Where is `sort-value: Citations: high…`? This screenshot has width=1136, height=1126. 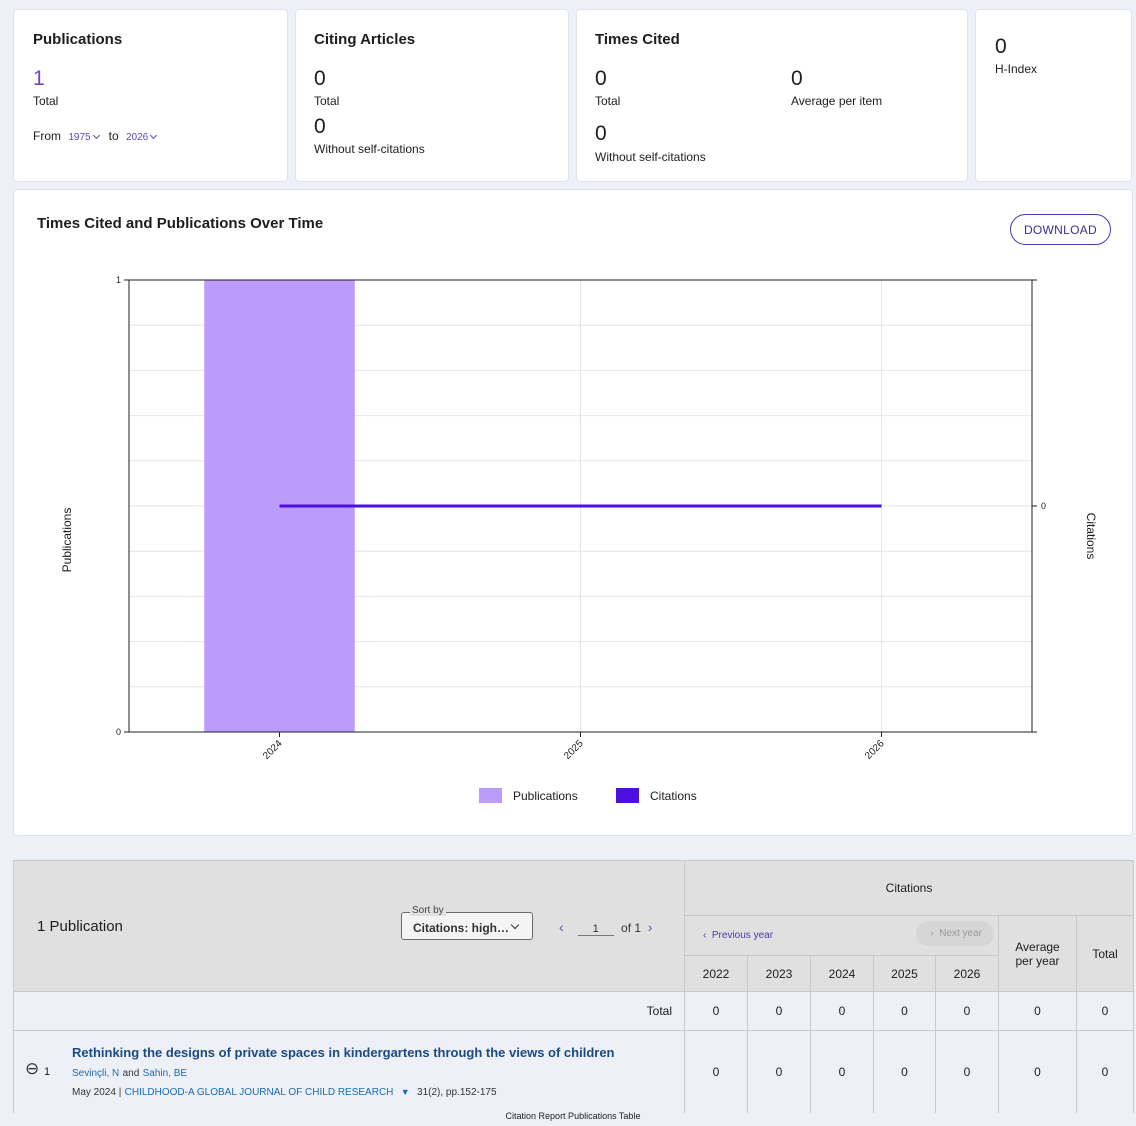 sort-value: Citations: high… is located at coordinates (461, 928).